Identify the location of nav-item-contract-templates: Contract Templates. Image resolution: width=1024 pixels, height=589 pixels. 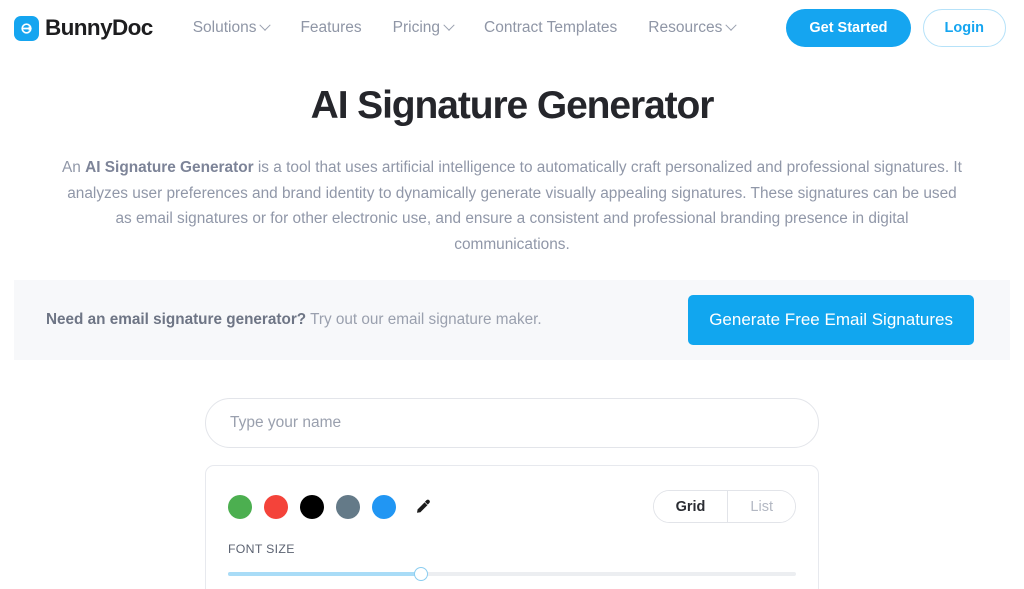
(550, 28).